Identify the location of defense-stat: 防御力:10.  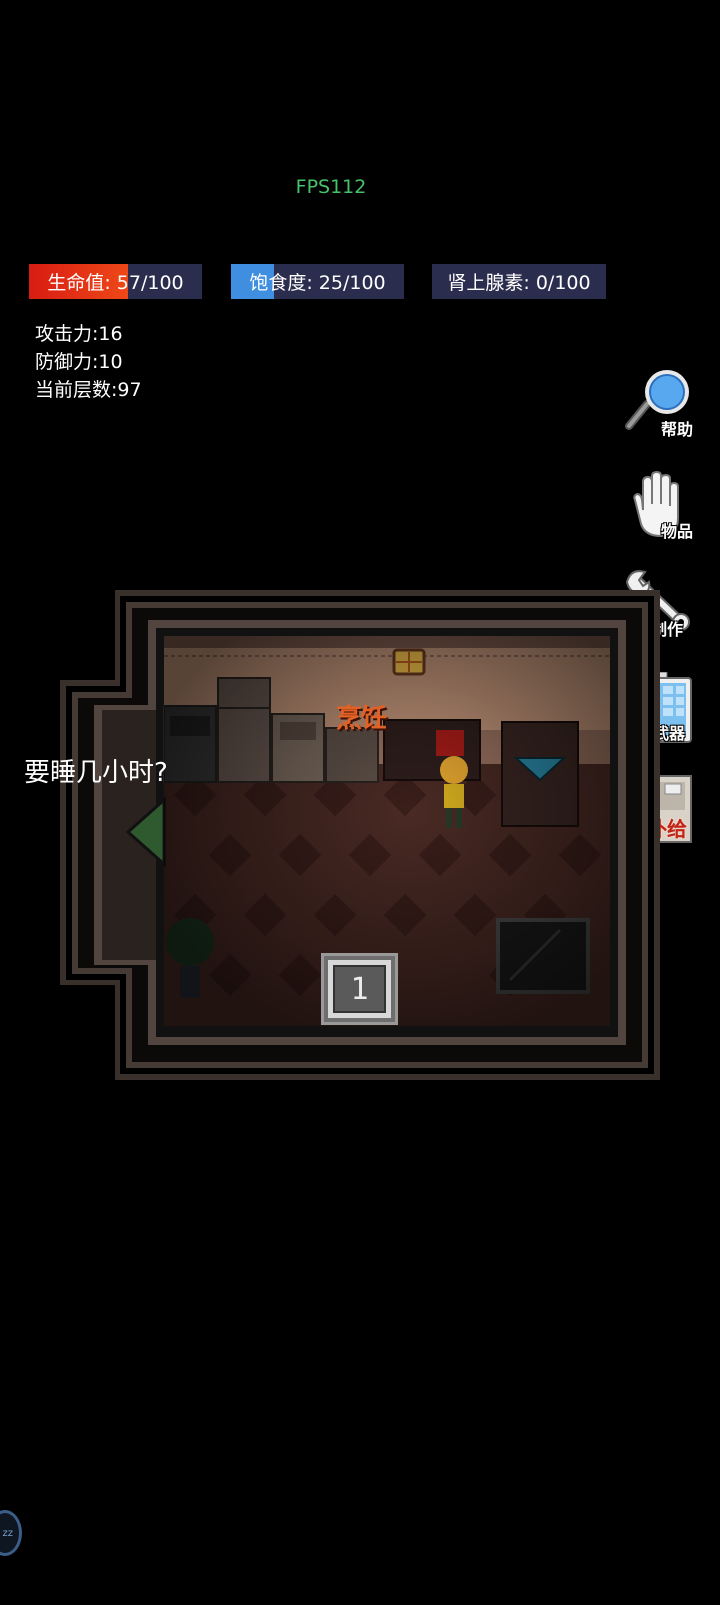
(79, 362).